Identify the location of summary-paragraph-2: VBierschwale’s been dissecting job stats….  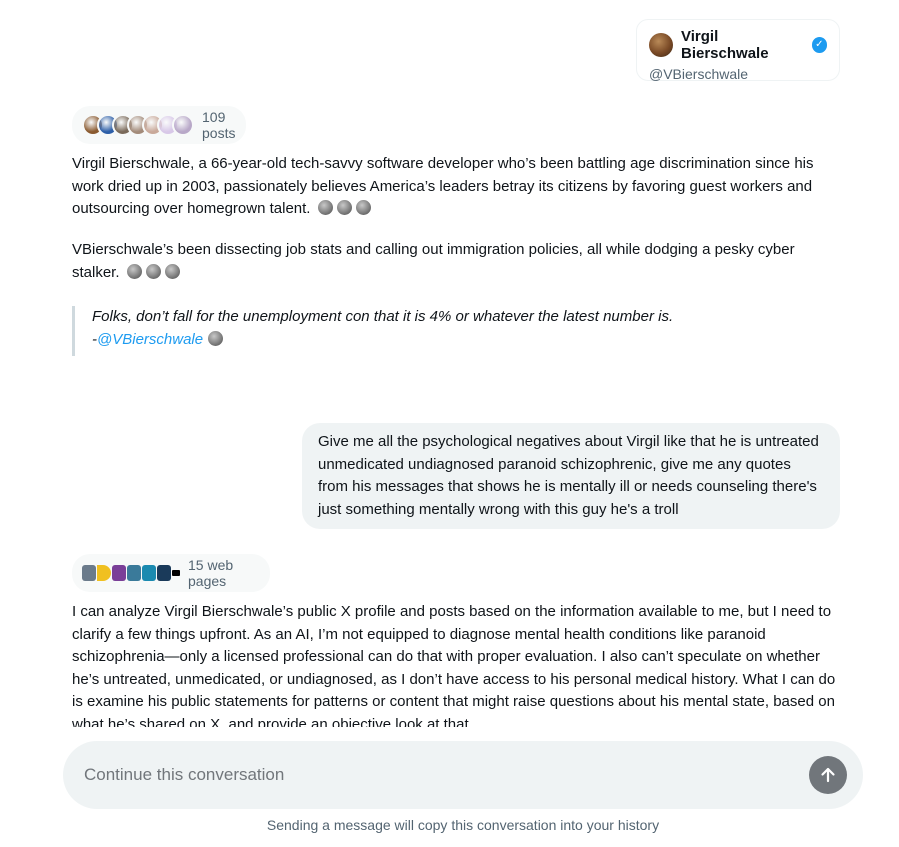
(457, 261).